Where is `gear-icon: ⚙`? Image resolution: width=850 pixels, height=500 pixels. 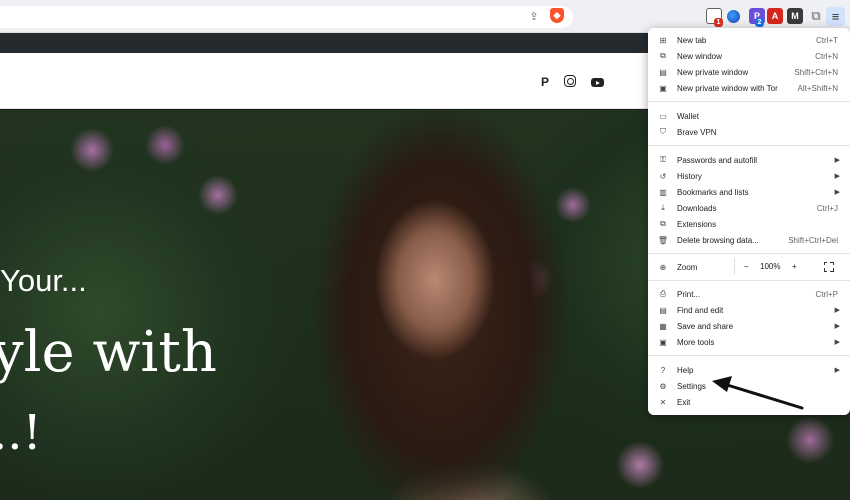
gear-icon: ⚙ is located at coordinates (663, 386).